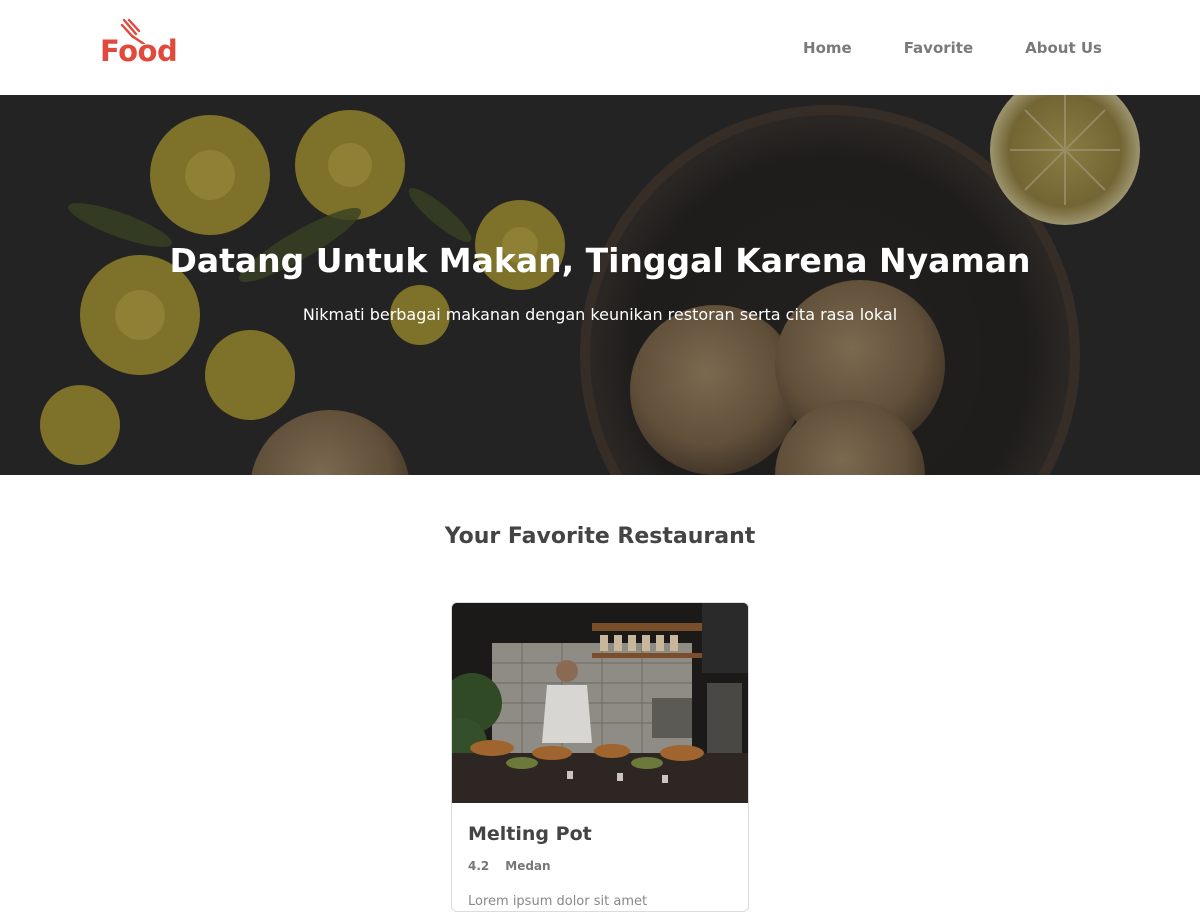 The width and height of the screenshot is (1200, 912). What do you see at coordinates (600, 536) in the screenshot?
I see `favorites-heading: Your Favorite Restaurant` at bounding box center [600, 536].